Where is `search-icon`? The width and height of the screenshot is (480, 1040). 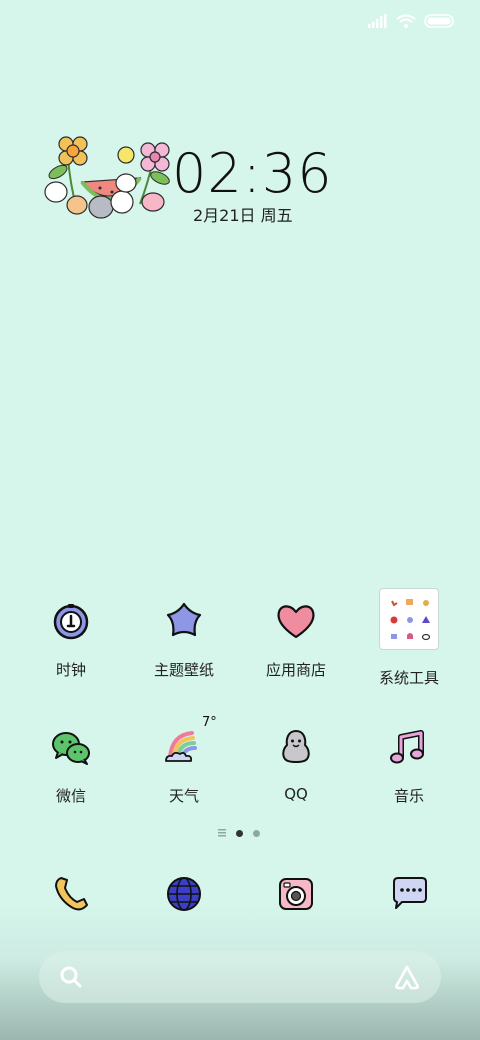 search-icon is located at coordinates (71, 977).